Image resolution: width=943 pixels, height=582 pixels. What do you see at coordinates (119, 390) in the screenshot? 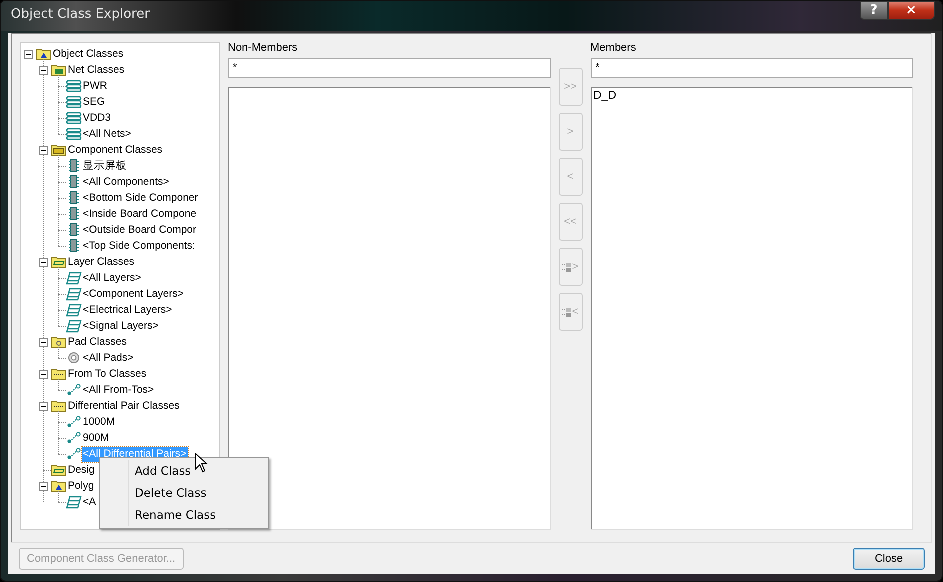
I see `tree-item: <All From-Tos>` at bounding box center [119, 390].